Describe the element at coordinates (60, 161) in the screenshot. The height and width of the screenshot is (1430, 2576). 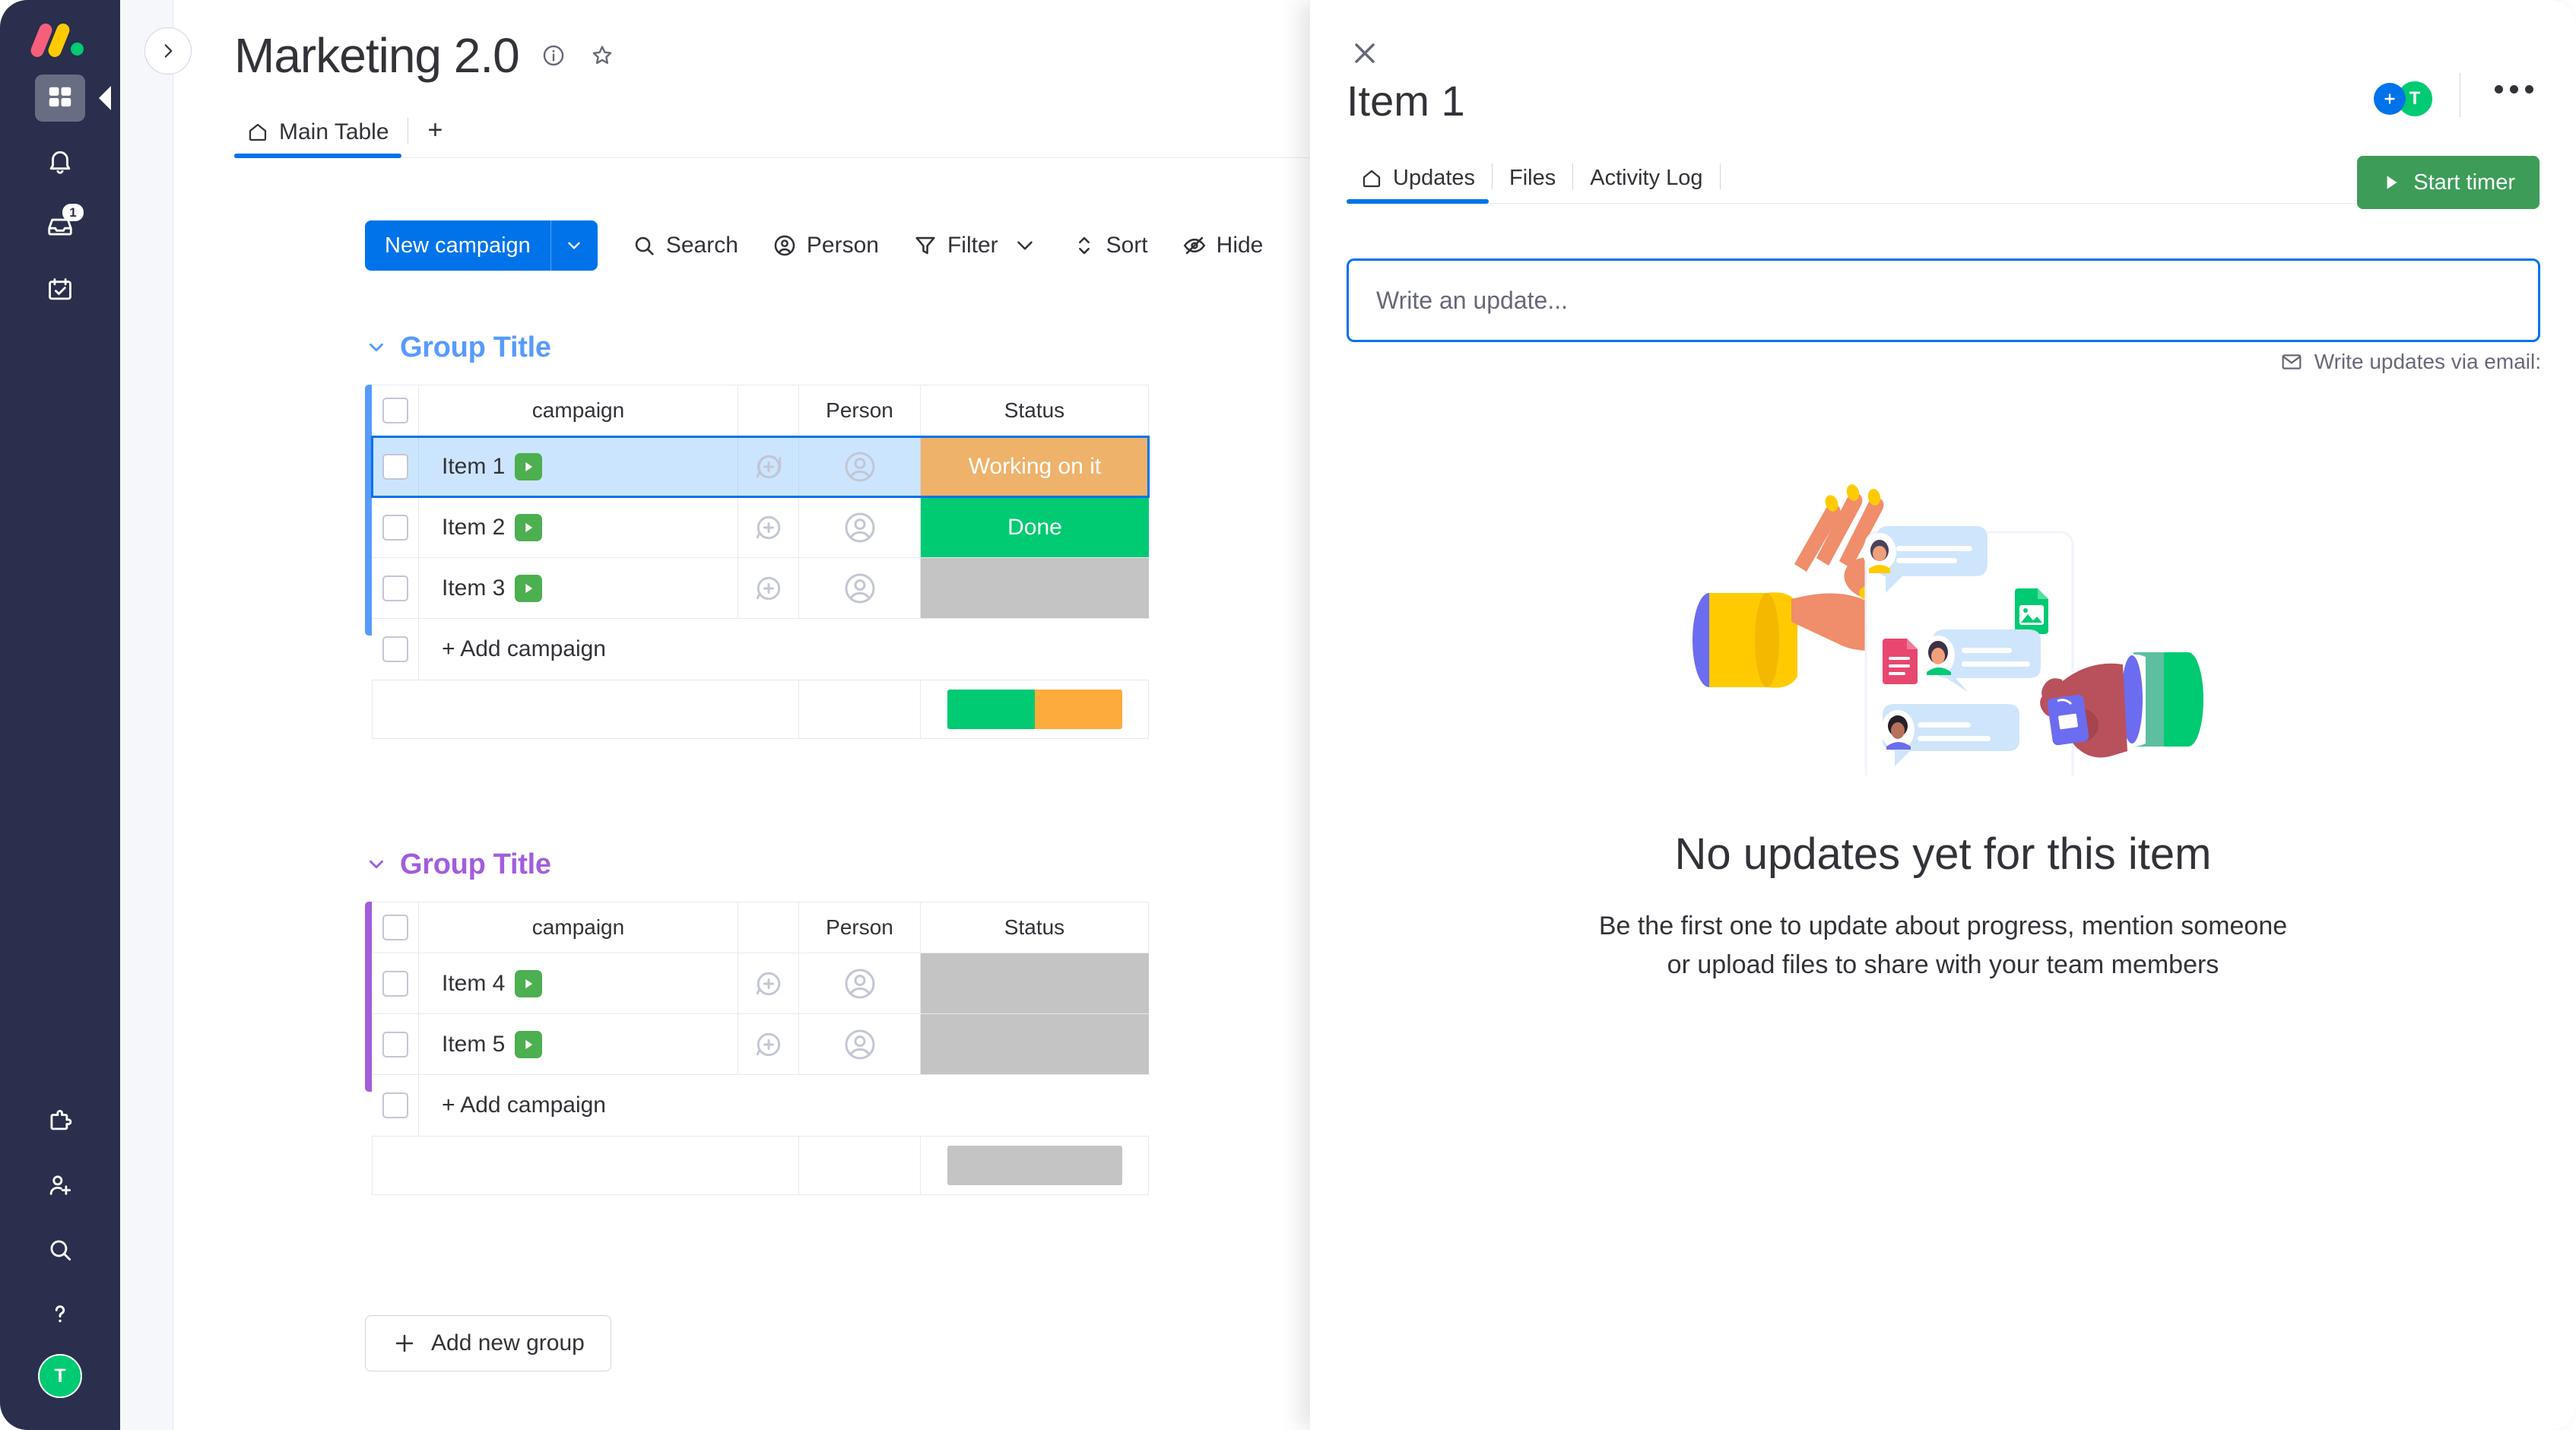
I see `rail-item-notifications` at that location.